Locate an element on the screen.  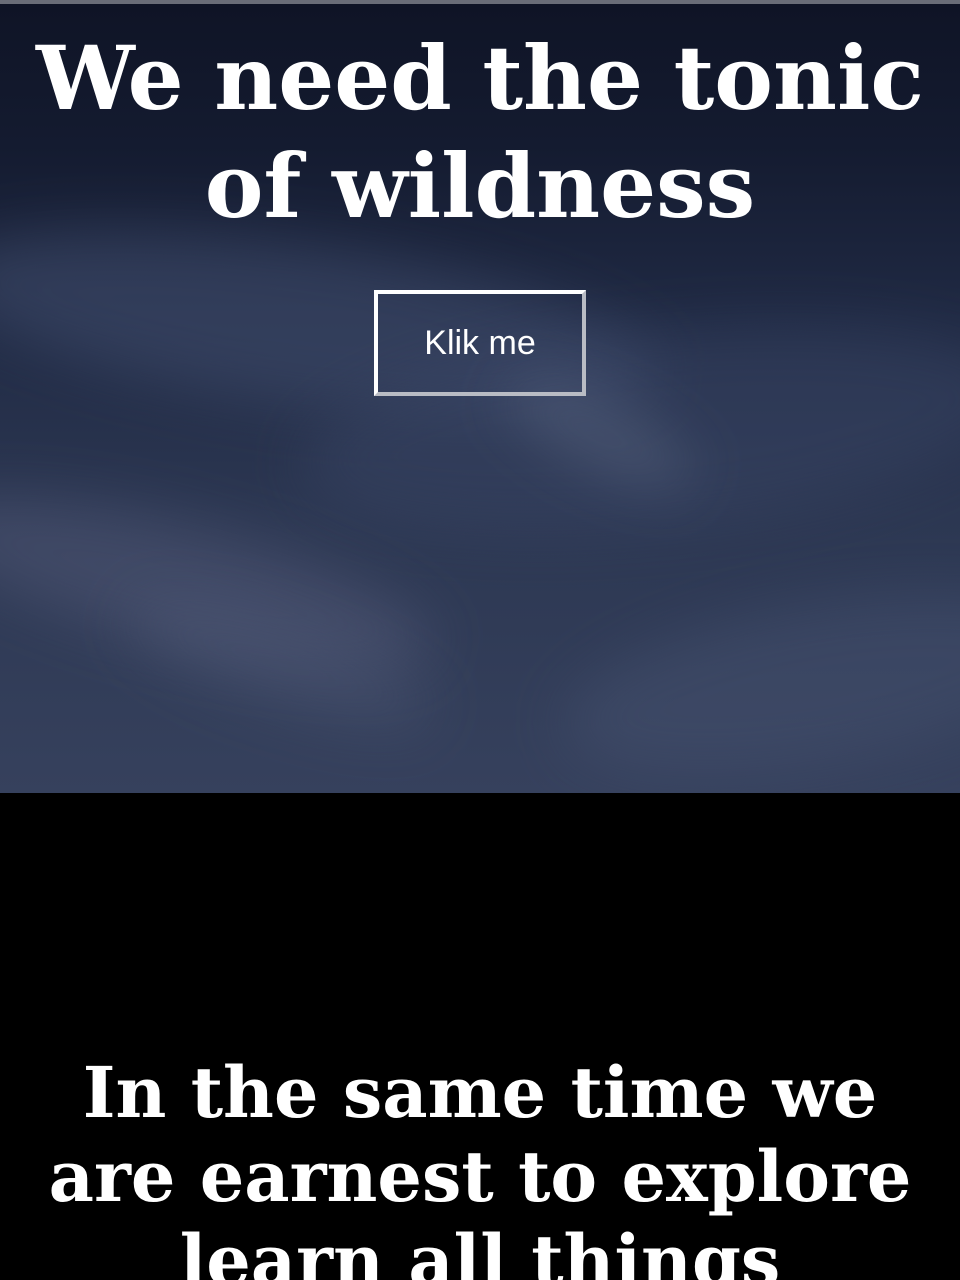
klik-me-button: Klik me is located at coordinates (480, 343).